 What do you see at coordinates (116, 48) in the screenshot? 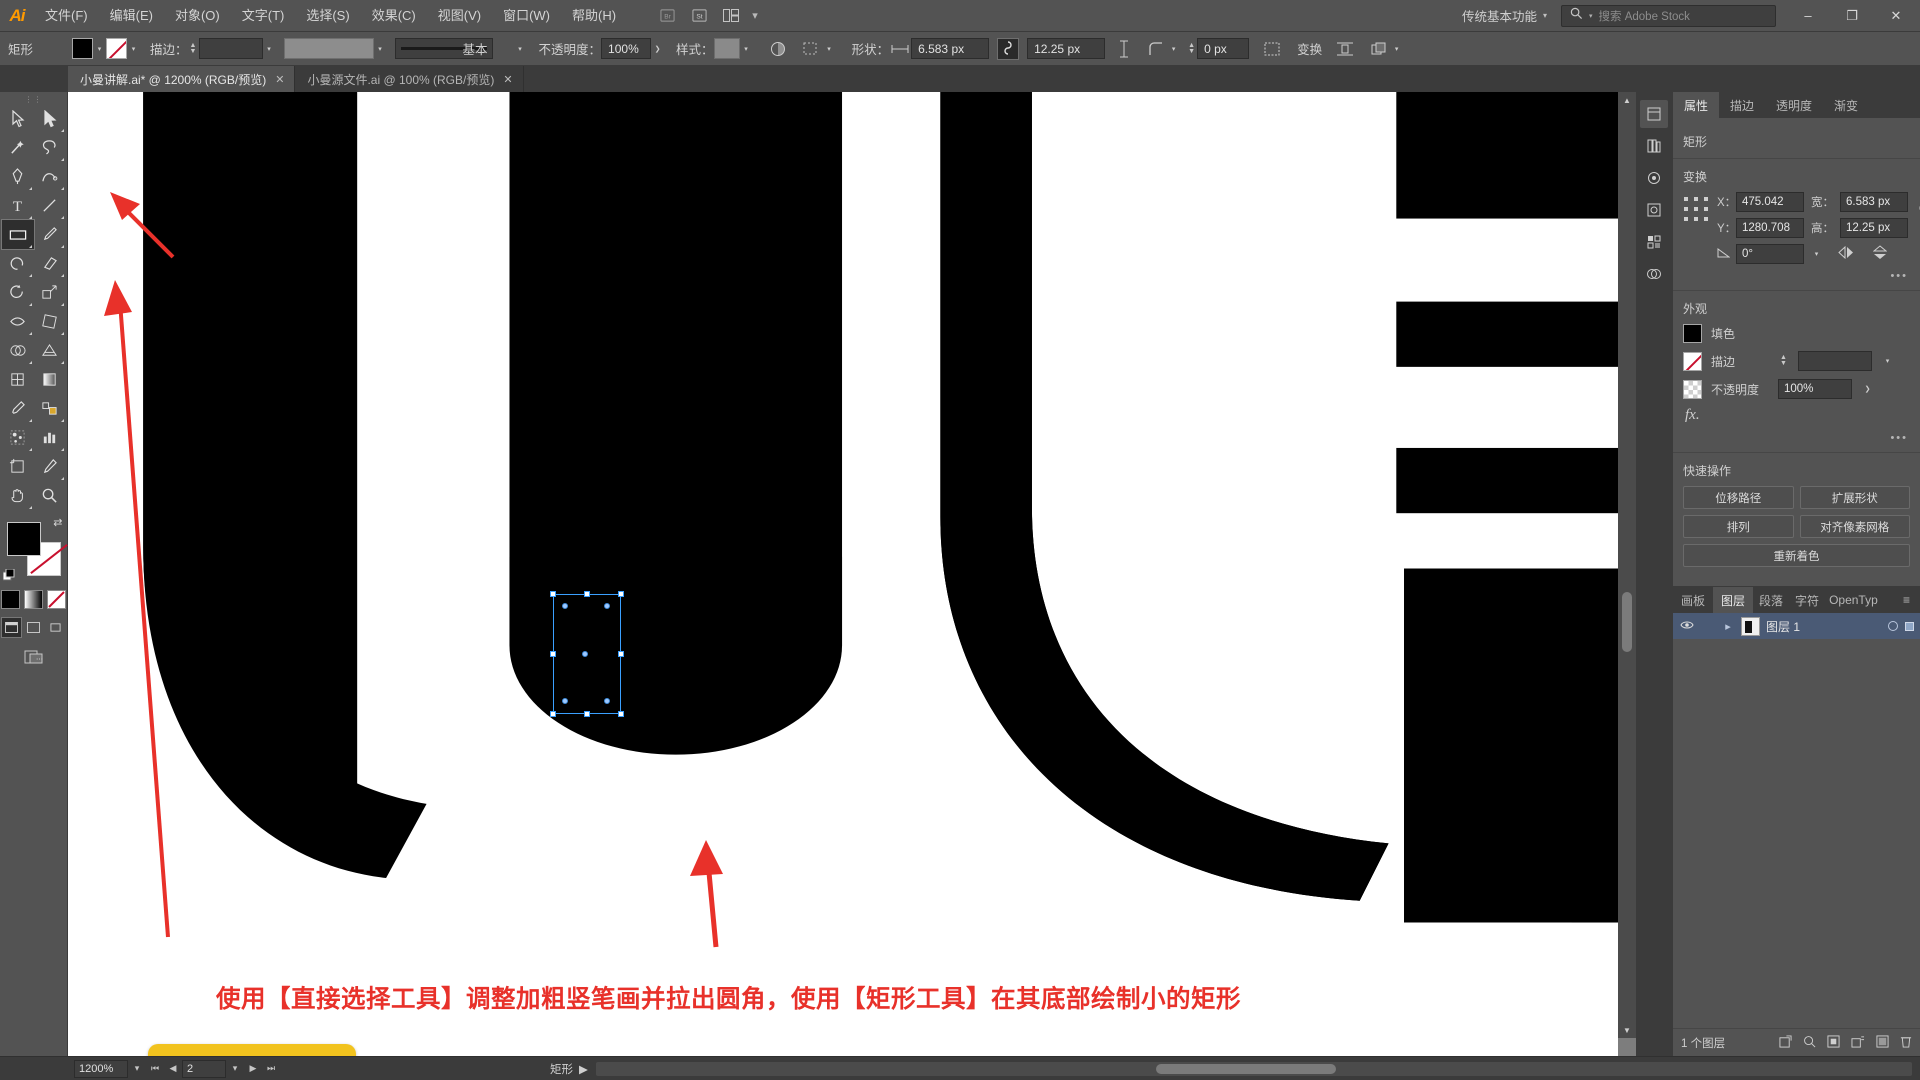
I see `stroke-color-swatch` at bounding box center [116, 48].